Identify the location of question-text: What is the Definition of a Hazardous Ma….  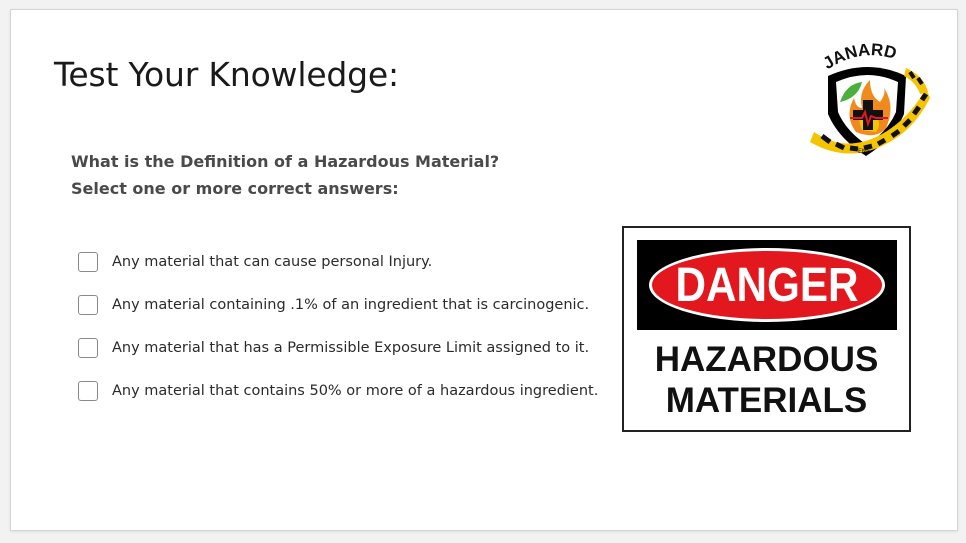
(285, 161).